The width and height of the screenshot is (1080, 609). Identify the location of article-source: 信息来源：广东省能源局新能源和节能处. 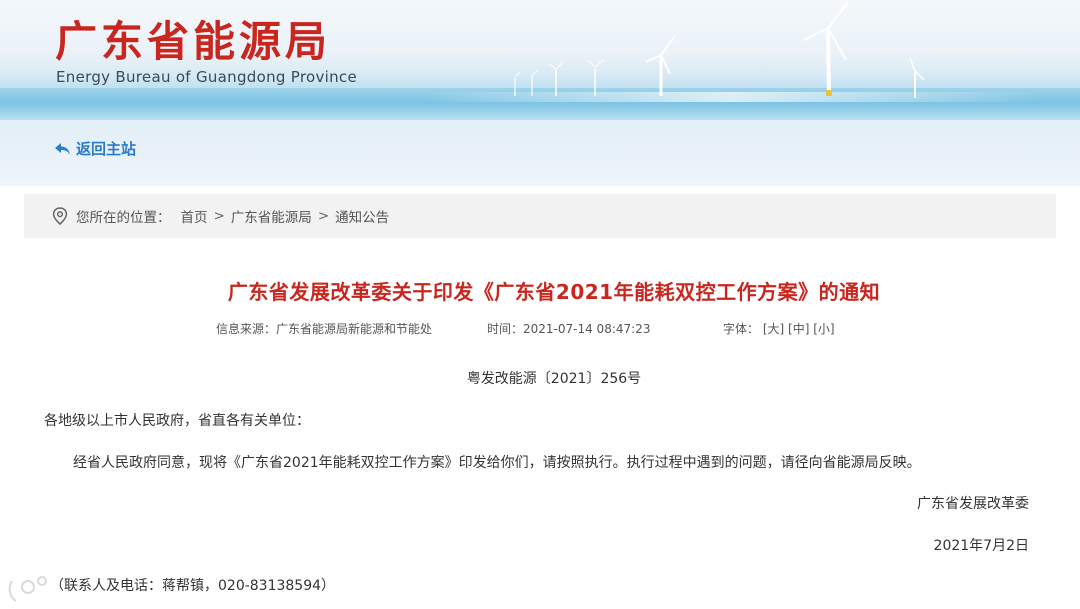
(324, 329).